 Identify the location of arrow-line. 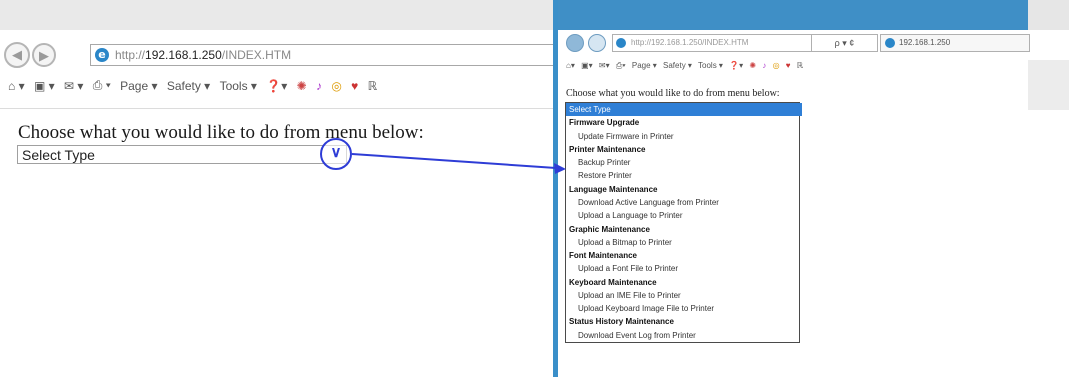
(454, 161).